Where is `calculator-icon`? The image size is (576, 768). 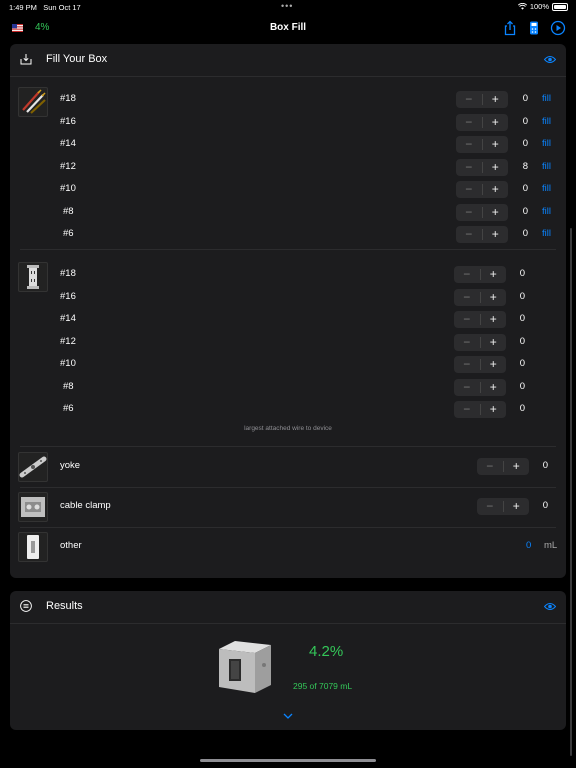 calculator-icon is located at coordinates (534, 28).